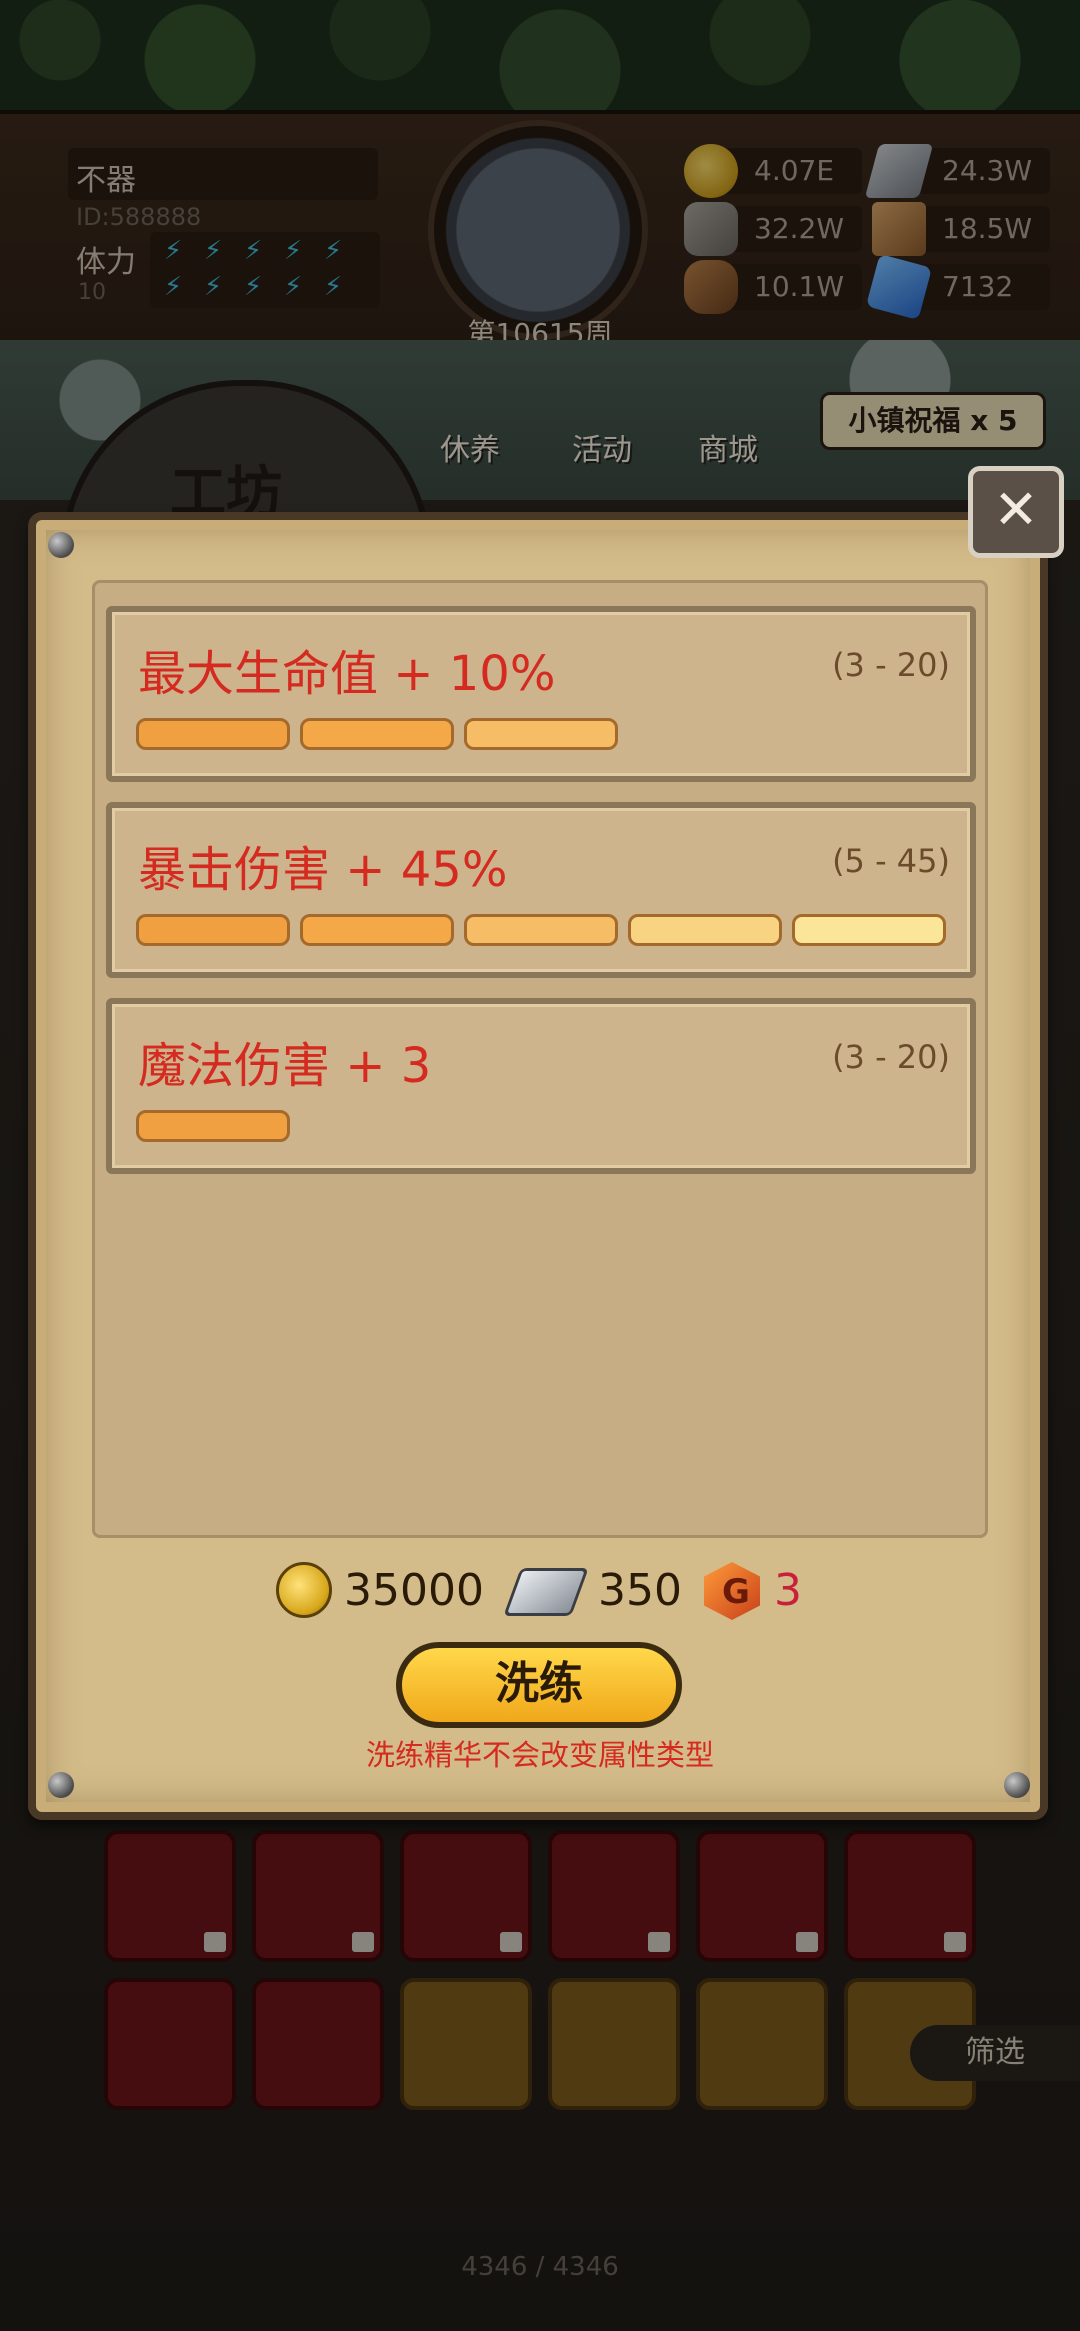 The width and height of the screenshot is (1080, 2331). Describe the element at coordinates (541, 890) in the screenshot. I see `attribute-card: 暴击伤害 + 45% (5 - 45)` at that location.